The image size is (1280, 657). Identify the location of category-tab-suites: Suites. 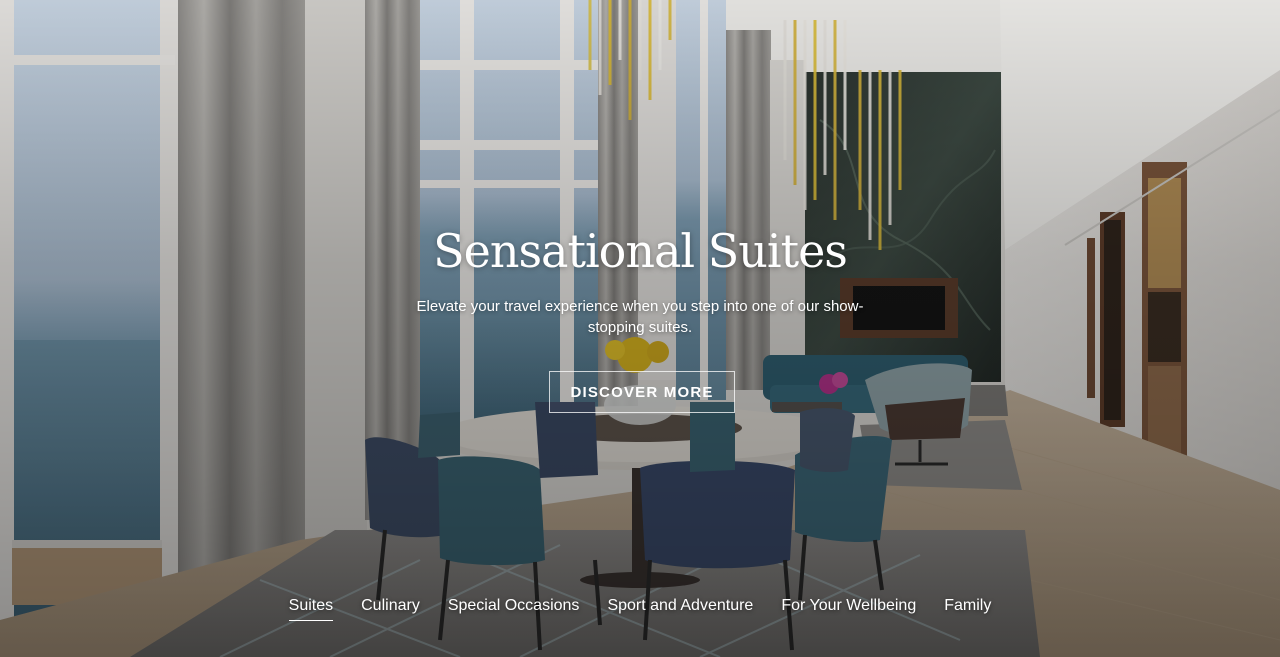
(311, 607).